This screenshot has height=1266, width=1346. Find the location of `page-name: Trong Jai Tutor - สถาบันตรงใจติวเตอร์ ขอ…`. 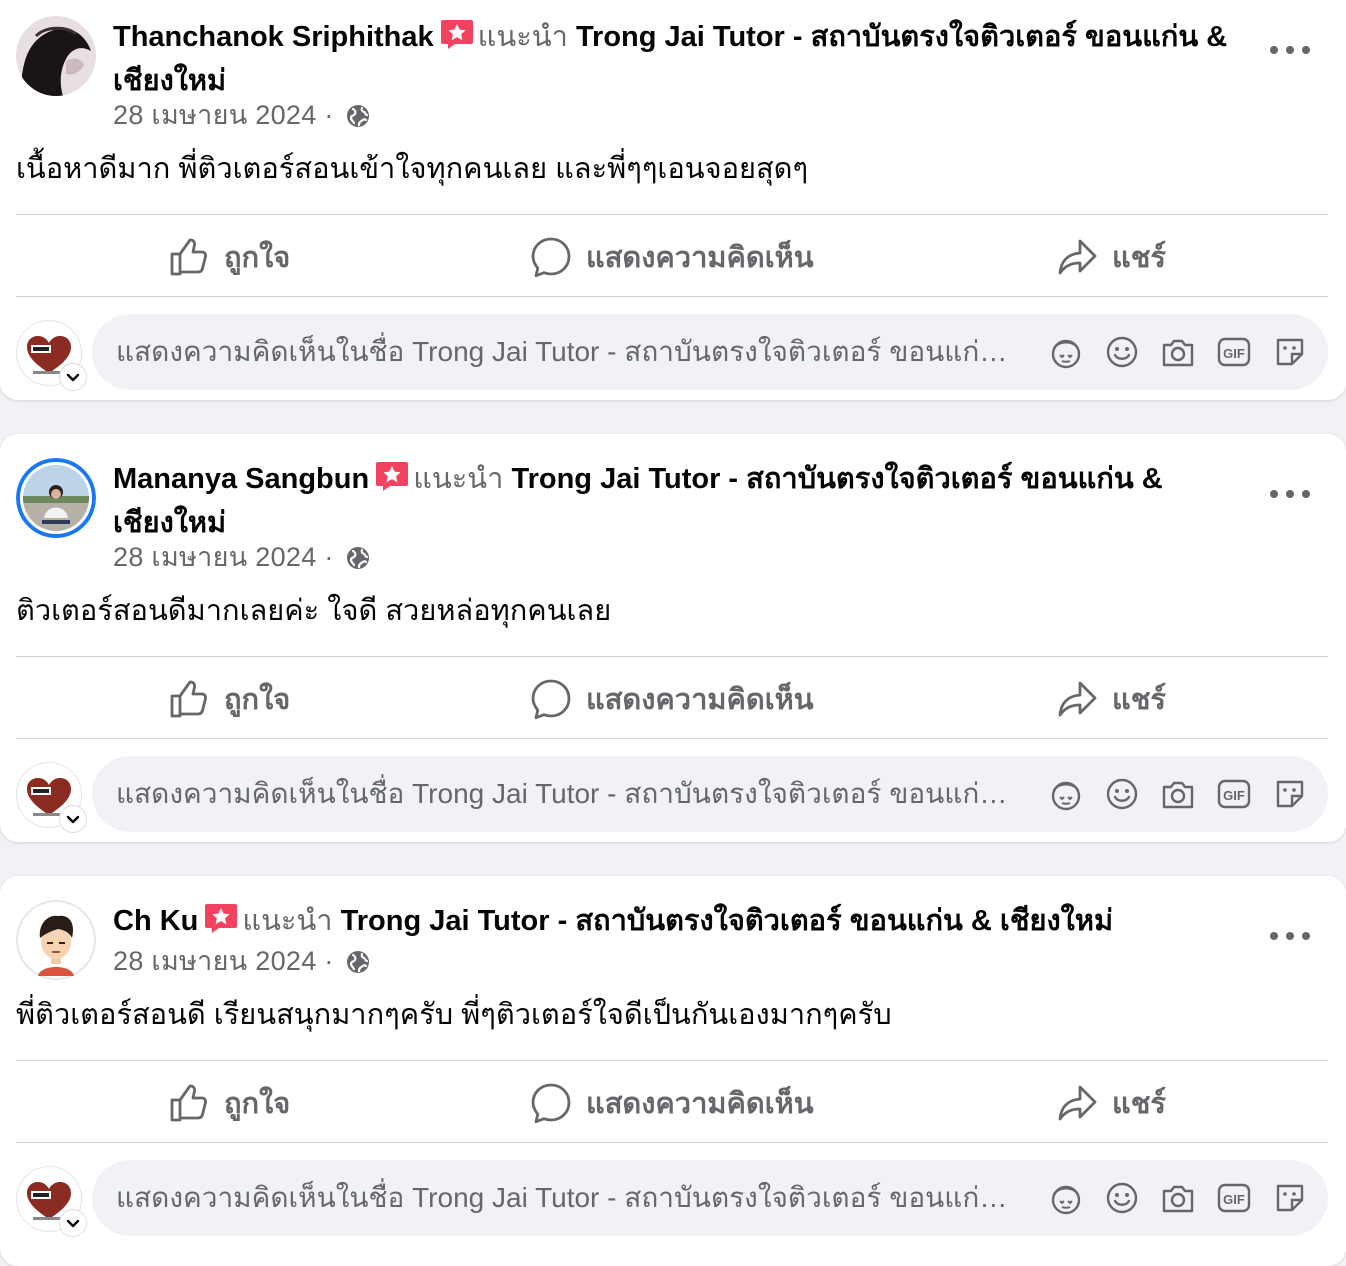

page-name: Trong Jai Tutor - สถาบันตรงใจติวเตอร์ ขอ… is located at coordinates (727, 921).